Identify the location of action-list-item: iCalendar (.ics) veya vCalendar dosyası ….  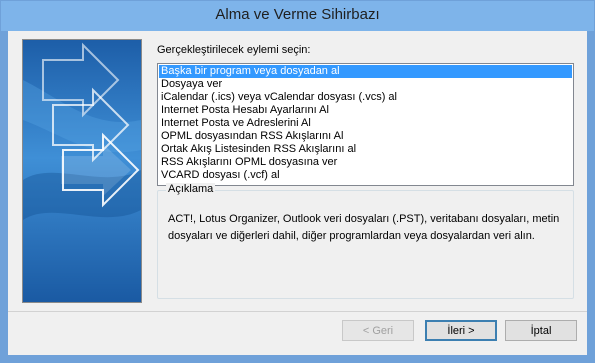
(365, 97).